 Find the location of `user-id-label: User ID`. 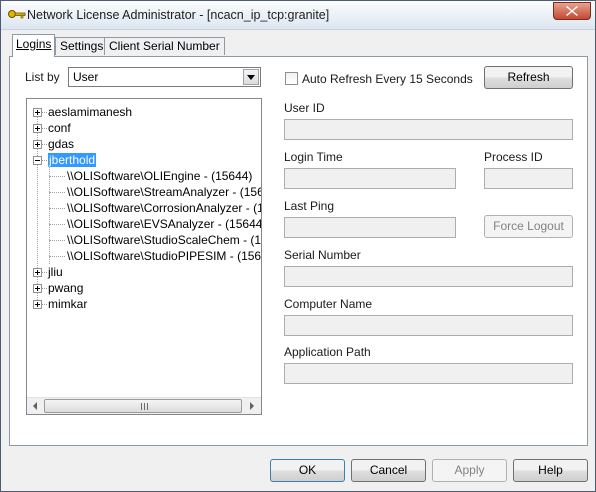

user-id-label: User ID is located at coordinates (304, 108).